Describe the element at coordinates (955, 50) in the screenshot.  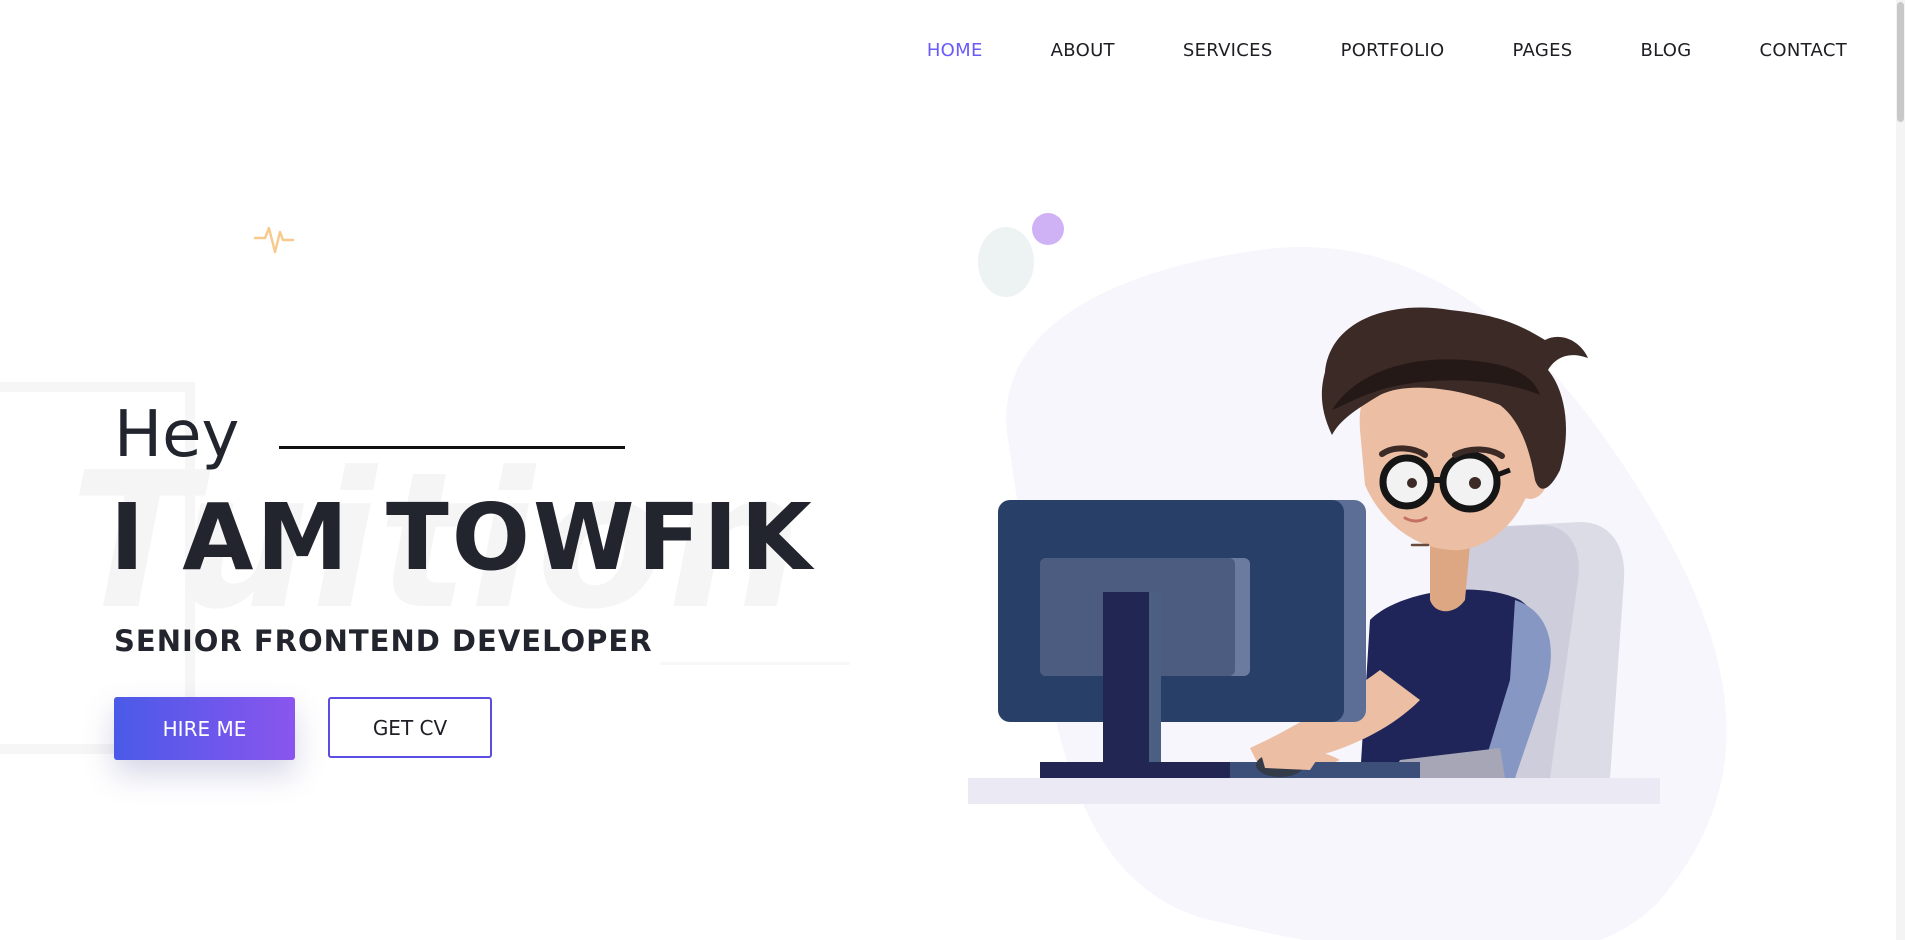
I see `nav-home: HOME` at that location.